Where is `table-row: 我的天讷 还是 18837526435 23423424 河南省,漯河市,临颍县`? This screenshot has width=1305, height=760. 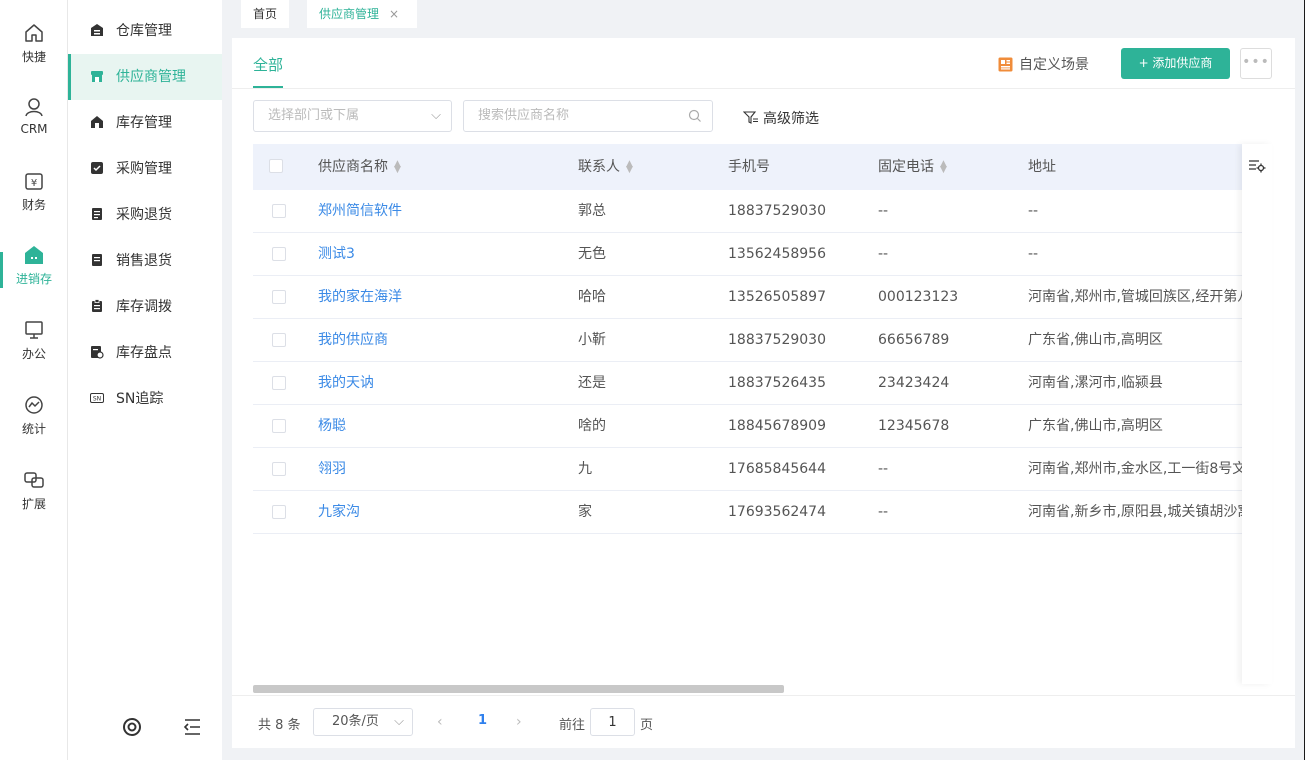 table-row: 我的天讷 还是 18837526435 23423424 河南省,漯河市,临颍县 is located at coordinates (762, 383).